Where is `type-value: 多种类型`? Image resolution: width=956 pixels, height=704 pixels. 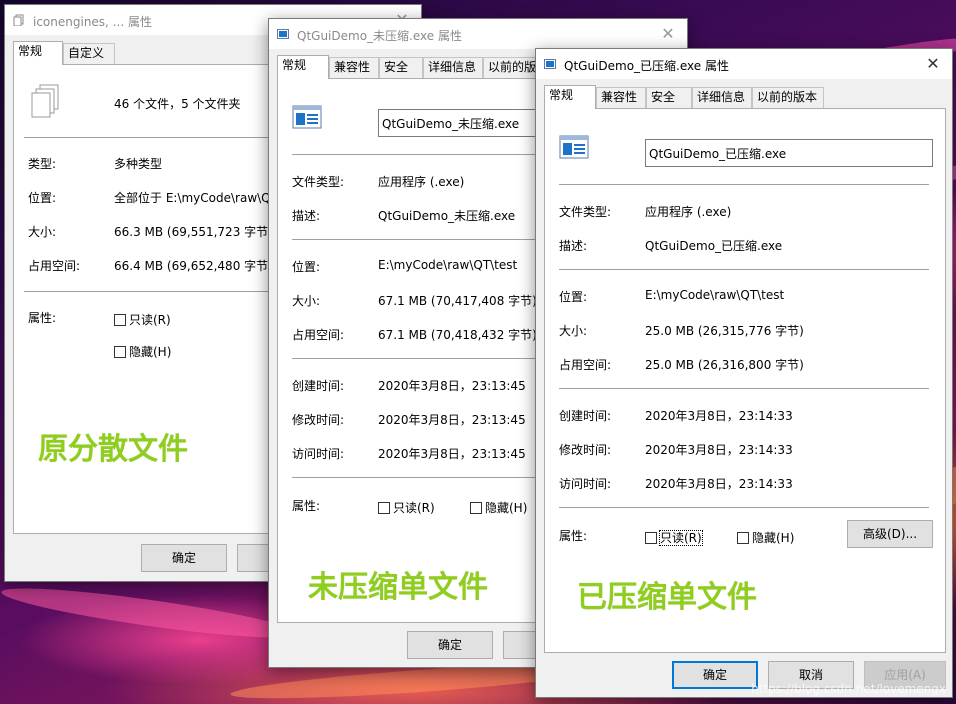 type-value: 多种类型 is located at coordinates (138, 164).